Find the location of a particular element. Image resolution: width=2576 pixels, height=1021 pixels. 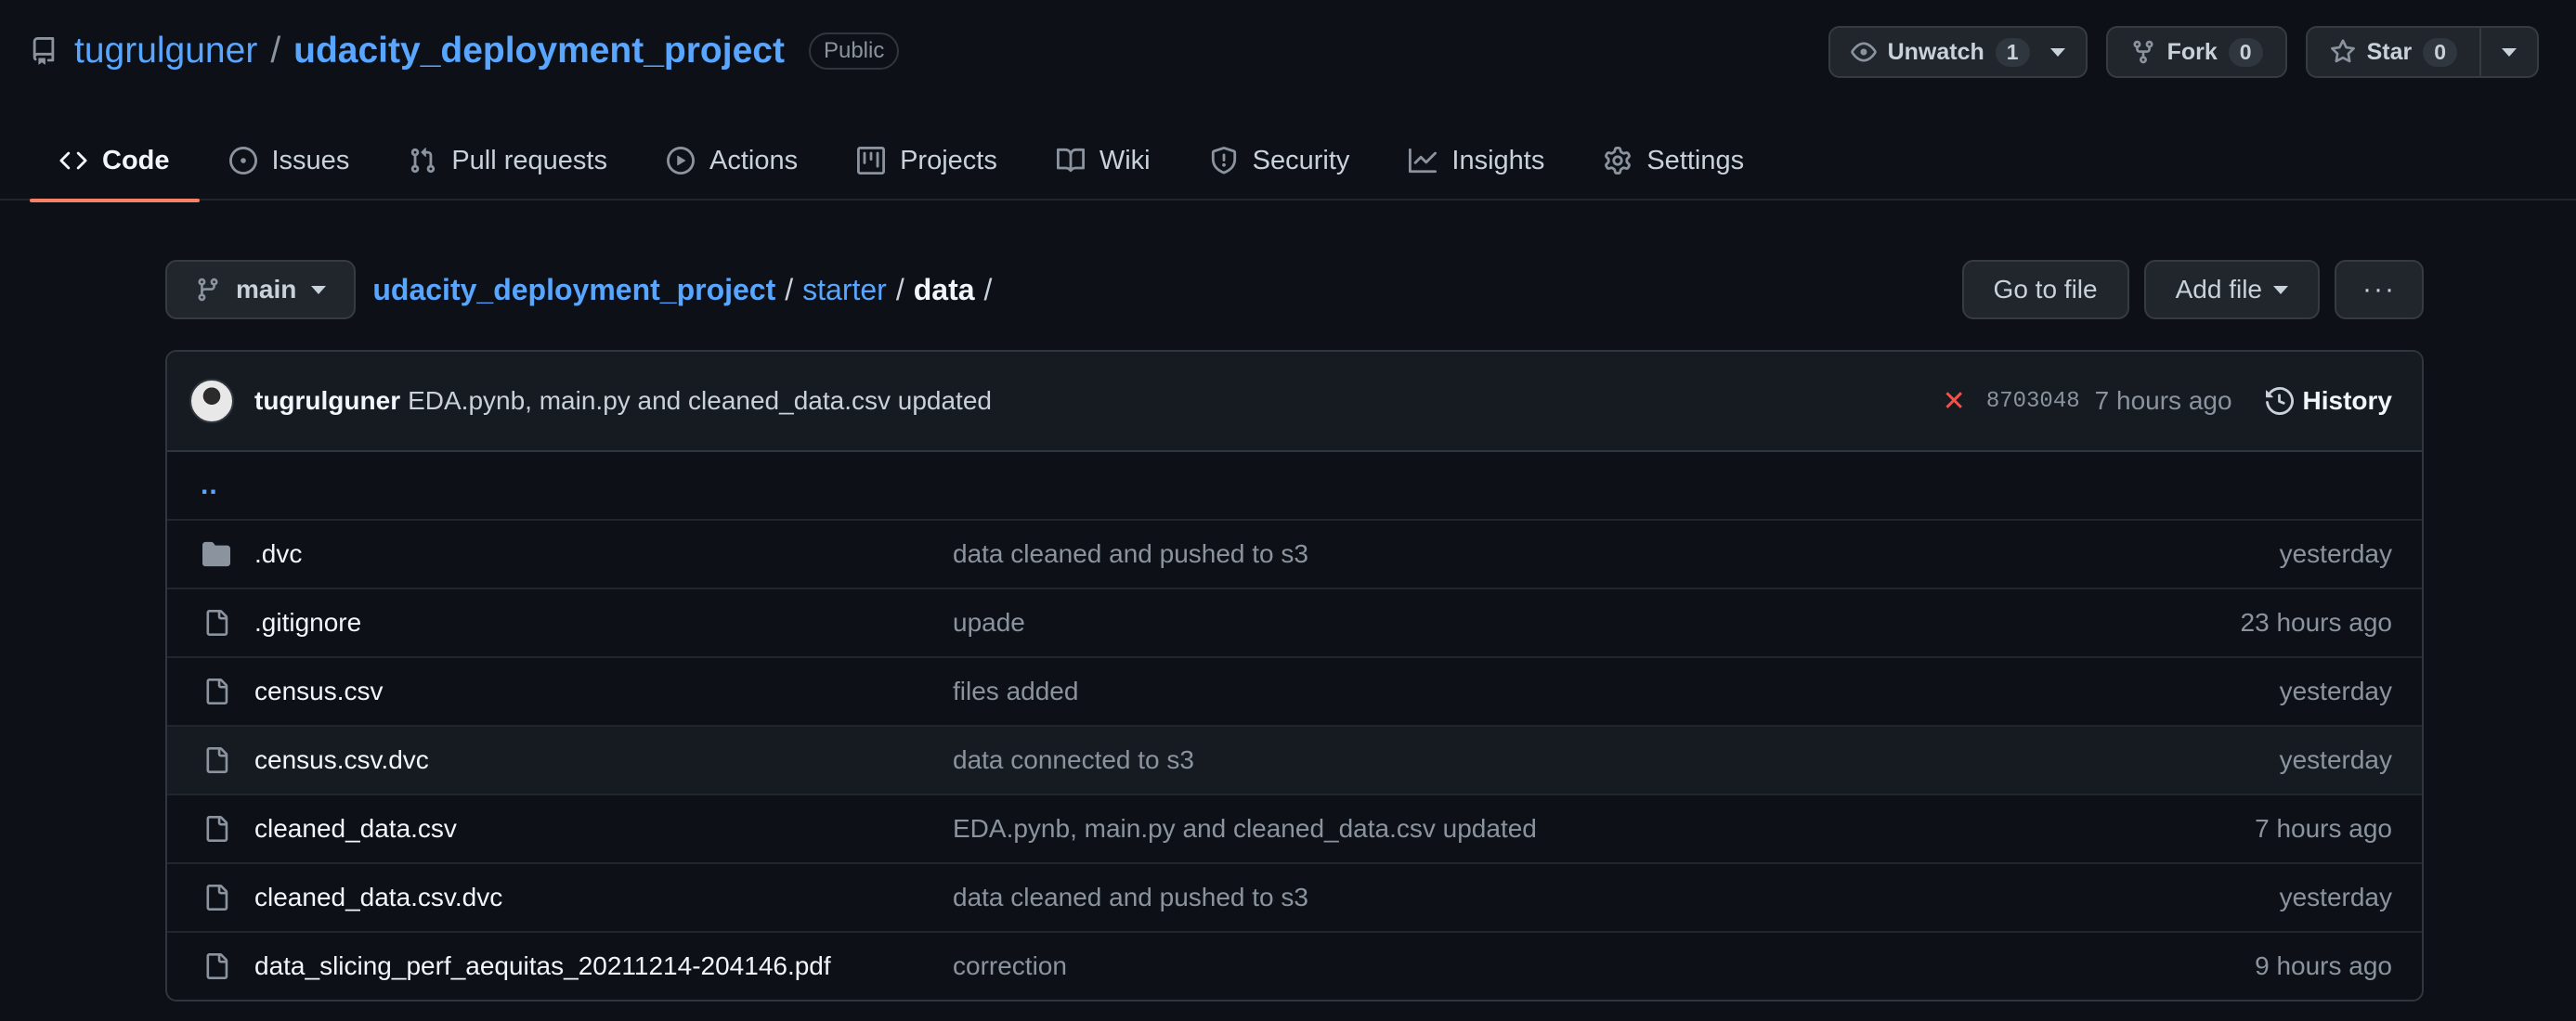

tab-wiki: Wiki is located at coordinates (1103, 160).